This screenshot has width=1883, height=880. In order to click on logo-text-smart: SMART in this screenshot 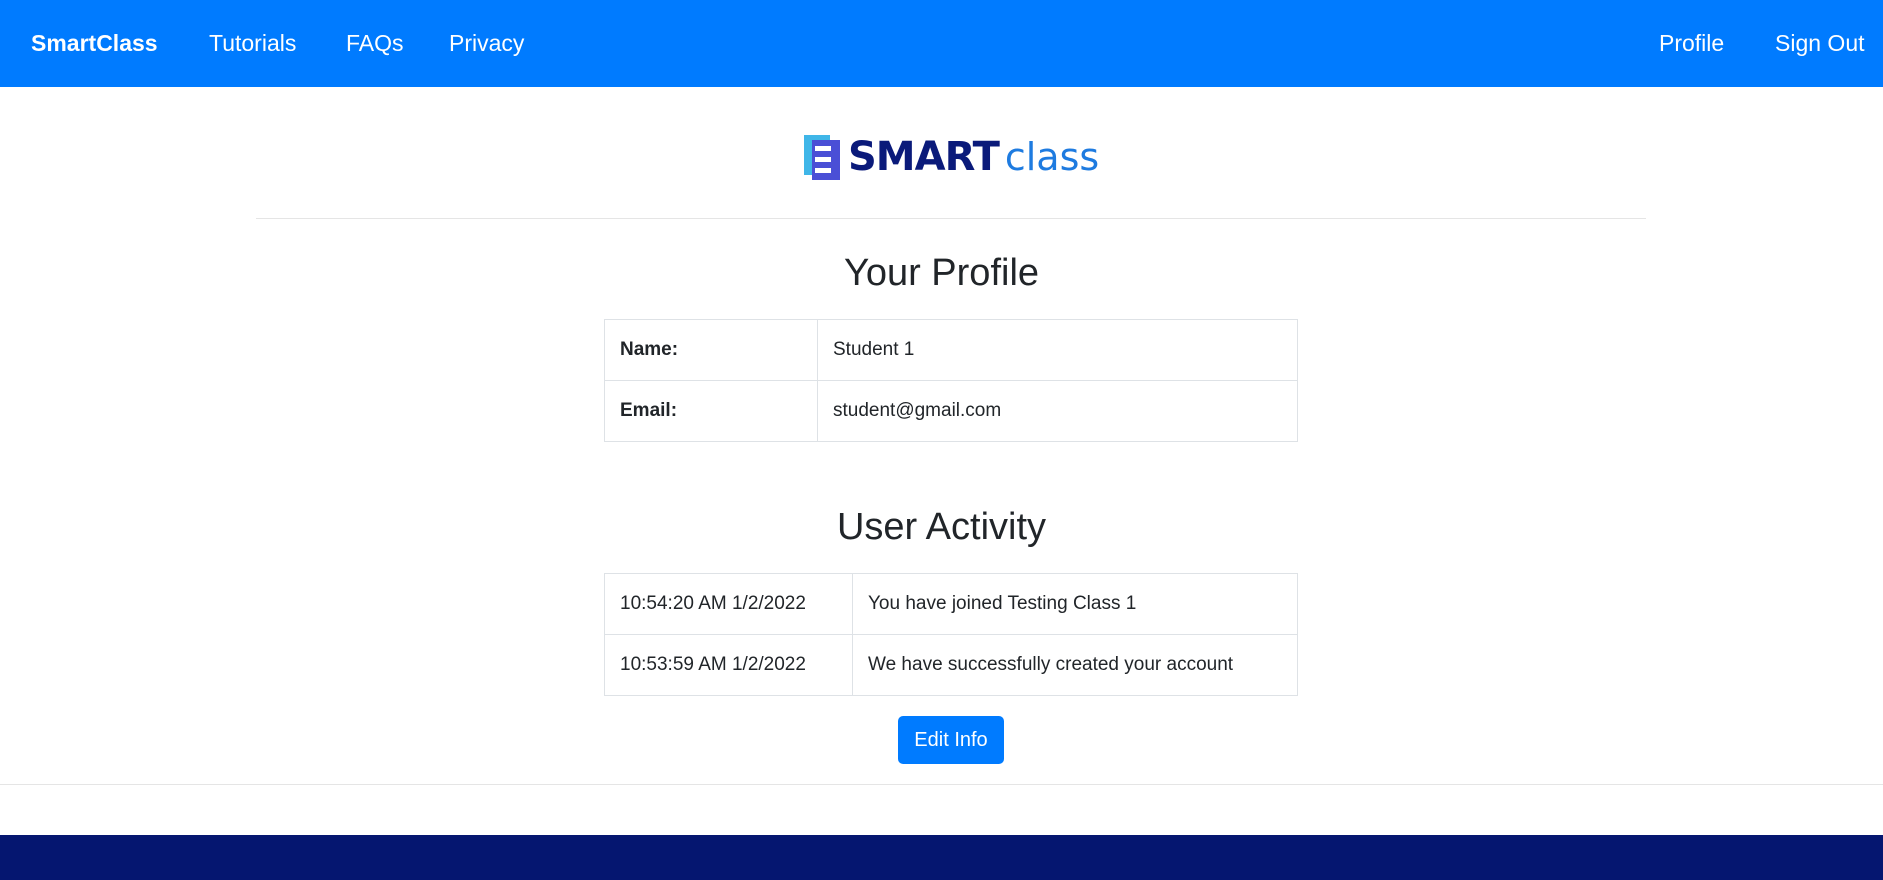, I will do `click(924, 157)`.